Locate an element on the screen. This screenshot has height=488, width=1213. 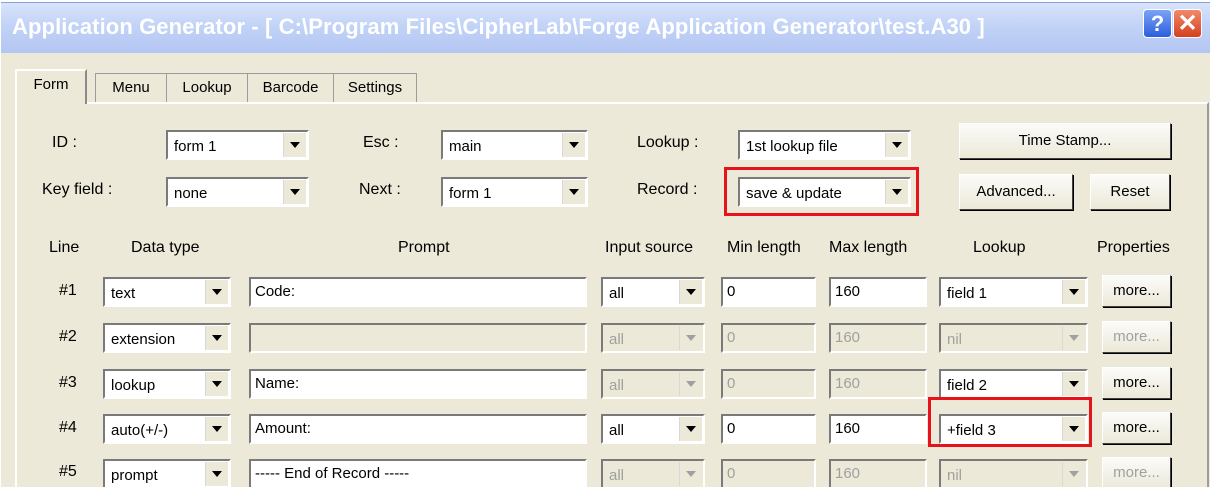
row1-data-type-dropdown: text is located at coordinates (167, 292).